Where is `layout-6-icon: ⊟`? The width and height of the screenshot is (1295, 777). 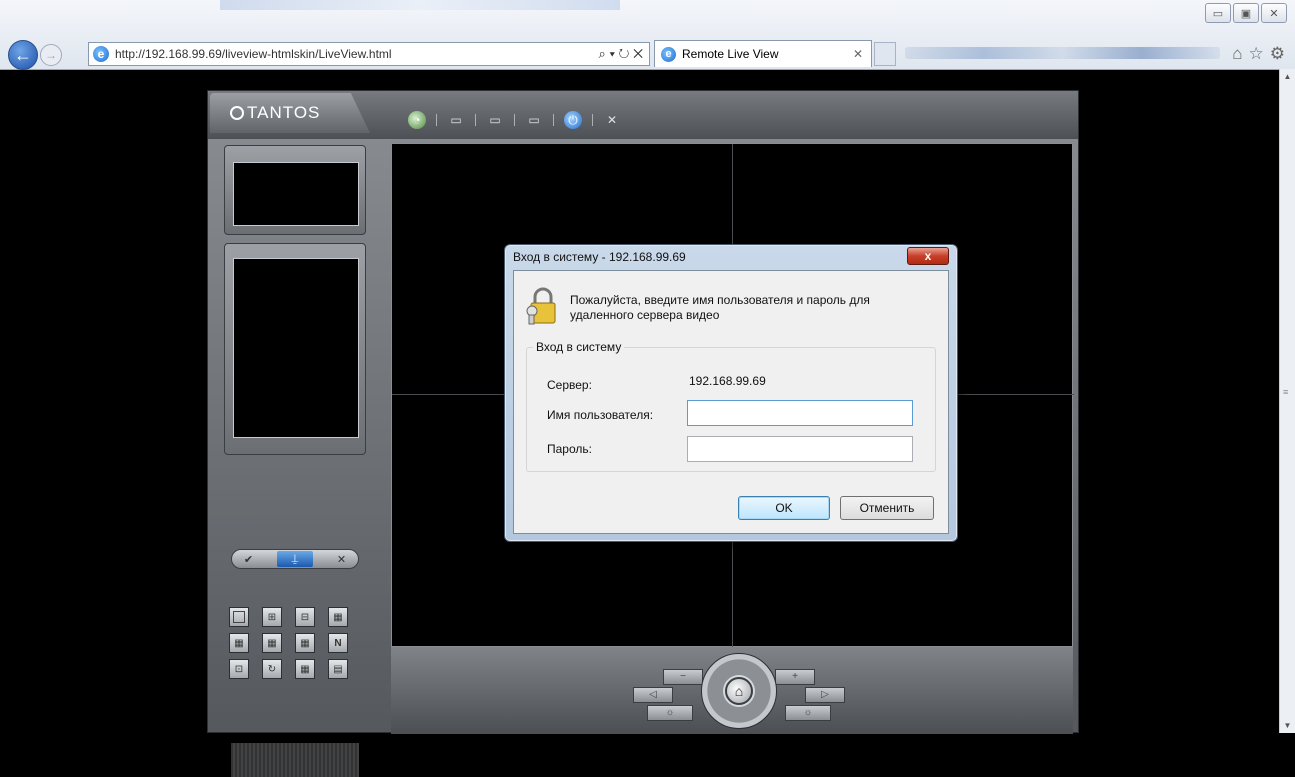 layout-6-icon: ⊟ is located at coordinates (305, 617).